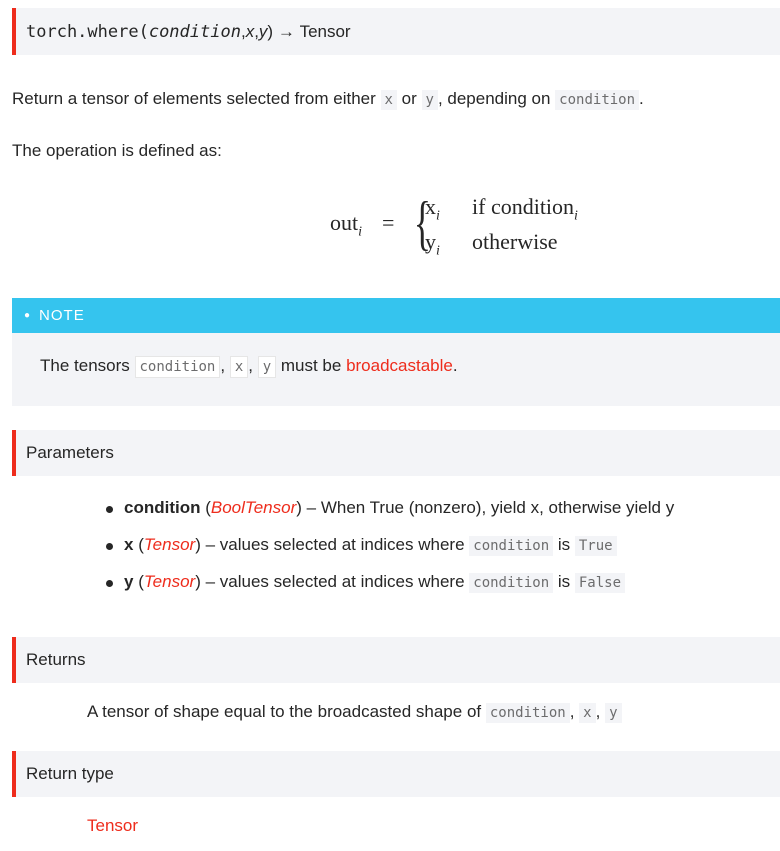  I want to click on parameters-header: Parameters, so click(396, 453).